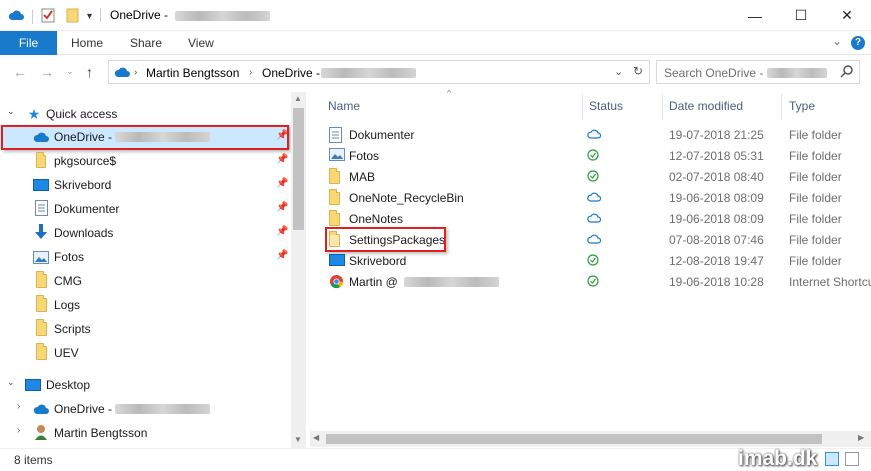 The image size is (871, 471). What do you see at coordinates (282, 207) in the screenshot?
I see `pin-icon: 📌` at bounding box center [282, 207].